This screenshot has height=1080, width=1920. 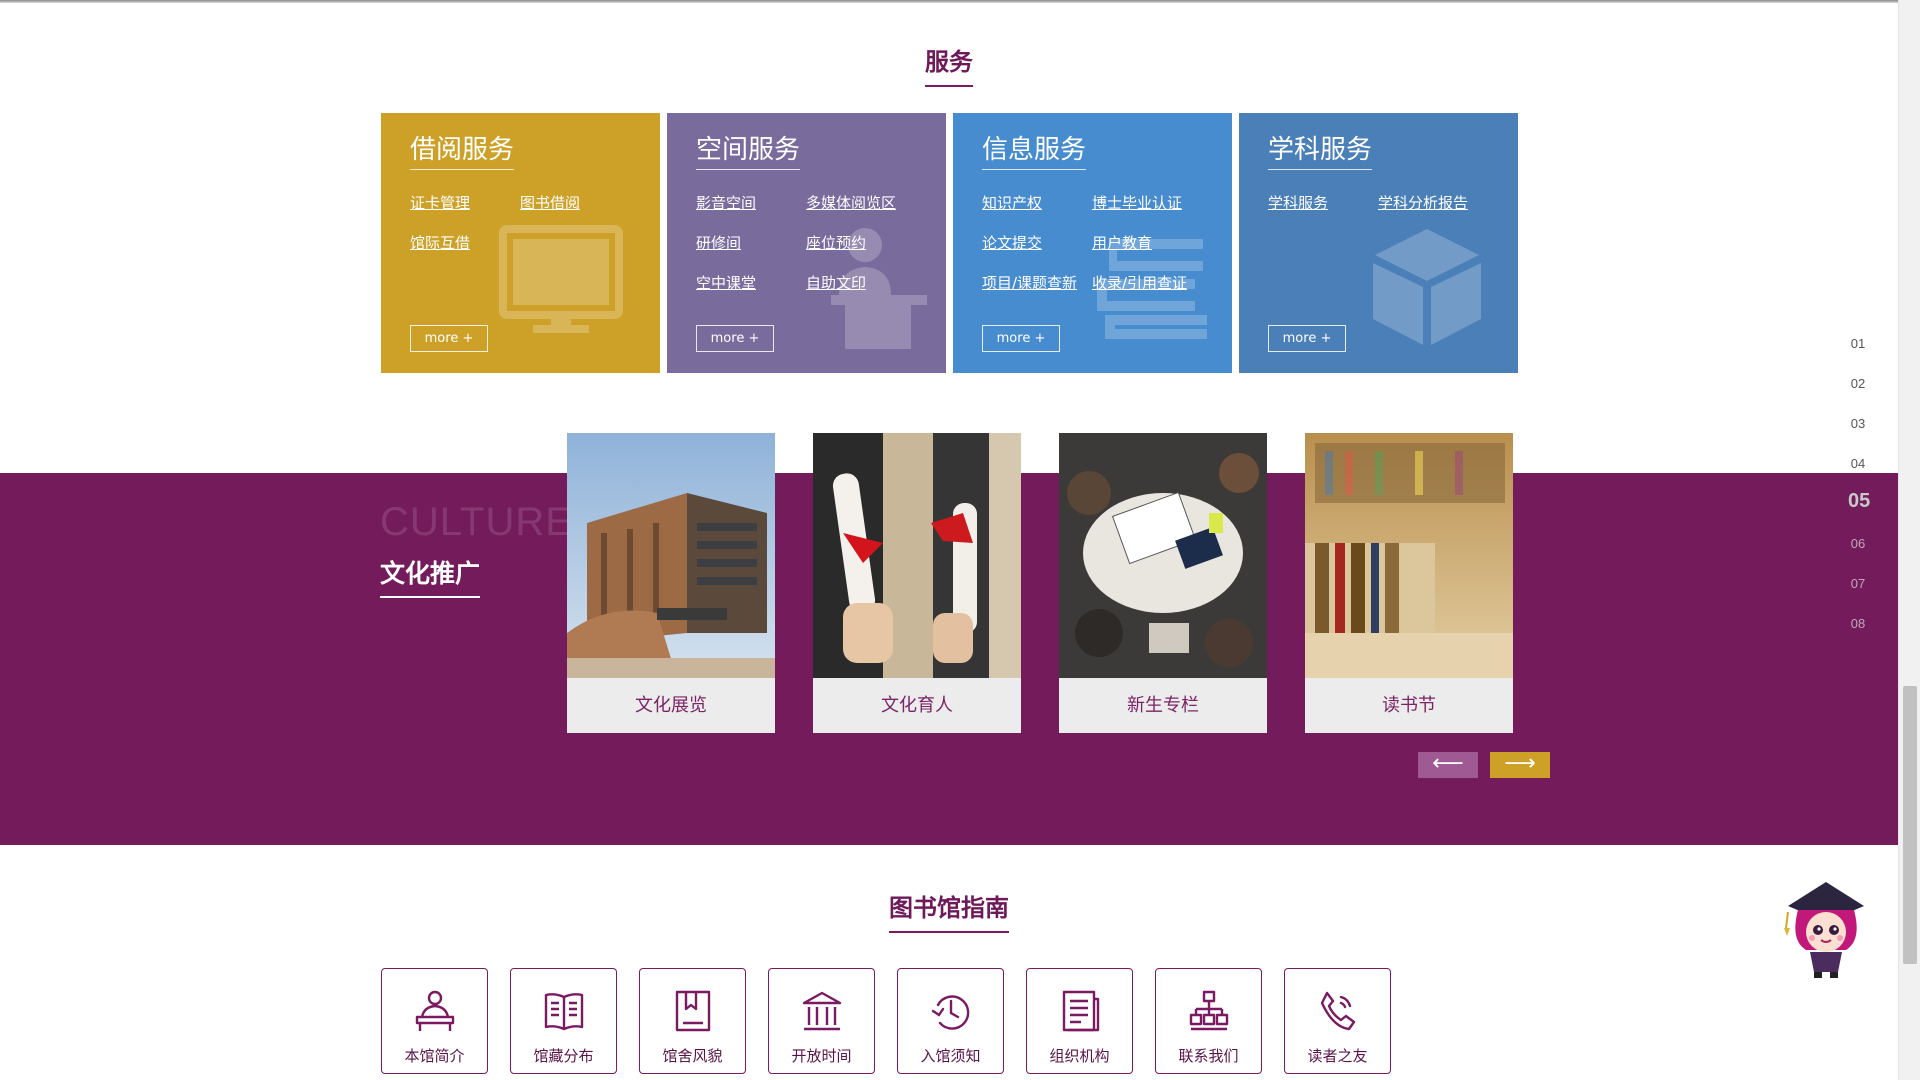 What do you see at coordinates (1163, 705) in the screenshot?
I see `culture-item-label: 新生专栏` at bounding box center [1163, 705].